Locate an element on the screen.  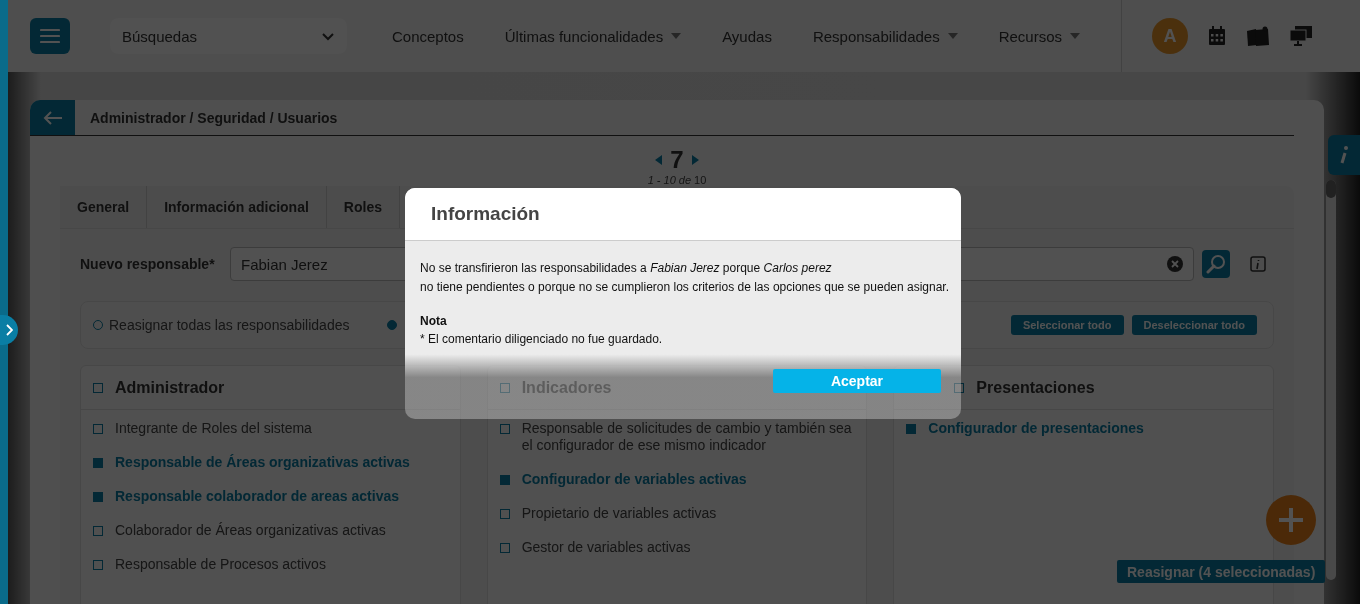
nav-link: Responsabilidades is located at coordinates (876, 36).